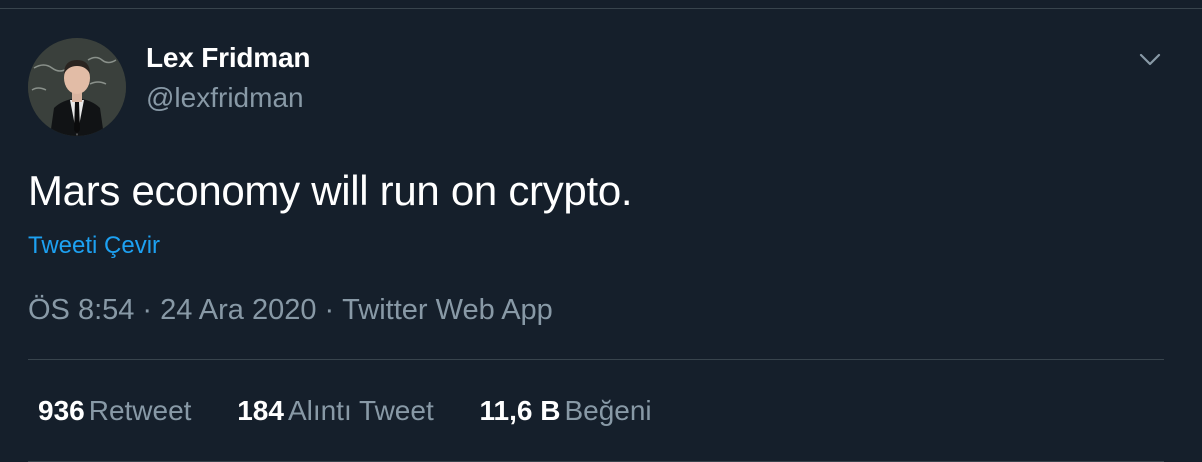 Image resolution: width=1202 pixels, height=462 pixels. I want to click on stat-value: 936, so click(61, 410).